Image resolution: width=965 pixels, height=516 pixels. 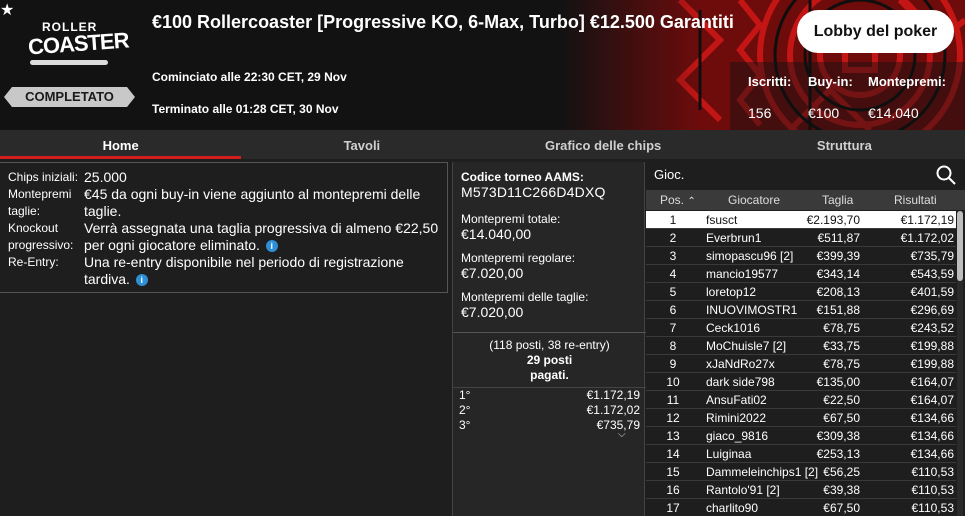 I want to click on cell-name: INUOVIMOSTR1, so click(x=752, y=310).